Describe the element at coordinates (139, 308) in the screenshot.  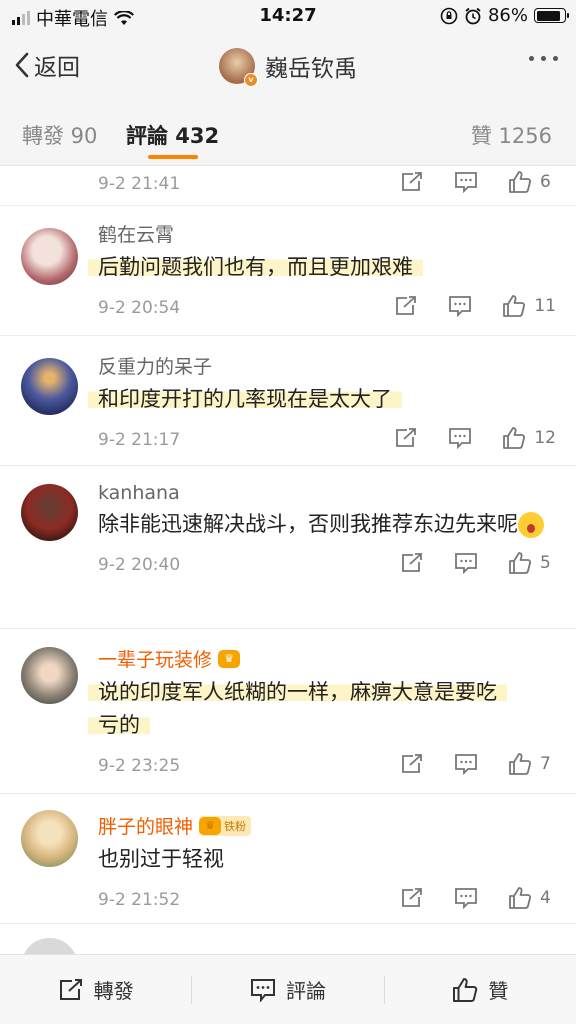
I see `comment-time: 9-2 20:54` at that location.